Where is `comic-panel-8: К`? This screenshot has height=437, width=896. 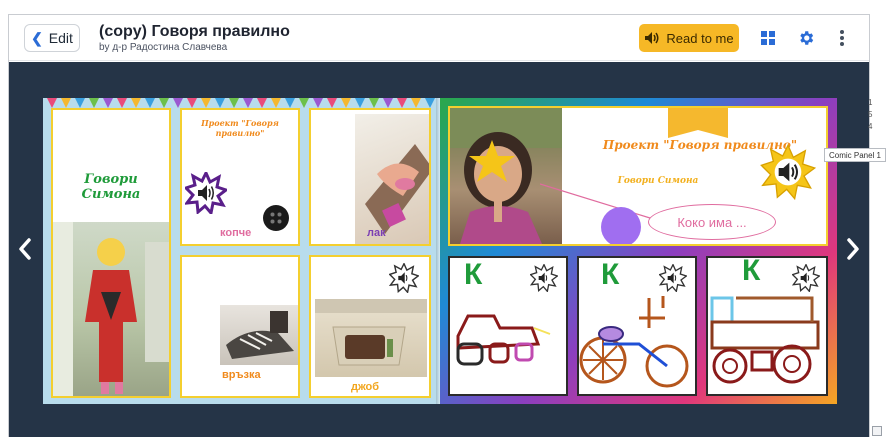
comic-panel-8: К is located at coordinates (508, 326).